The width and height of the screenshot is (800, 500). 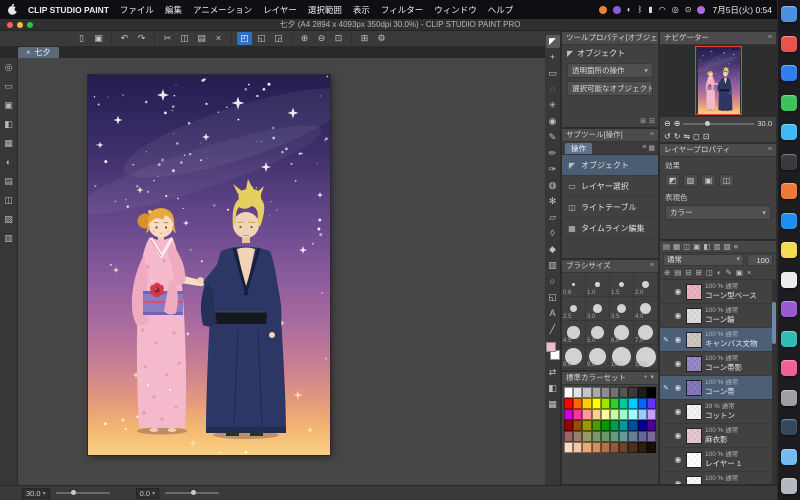 I want to click on expression-color-dropdown: カラー, so click(x=718, y=212).